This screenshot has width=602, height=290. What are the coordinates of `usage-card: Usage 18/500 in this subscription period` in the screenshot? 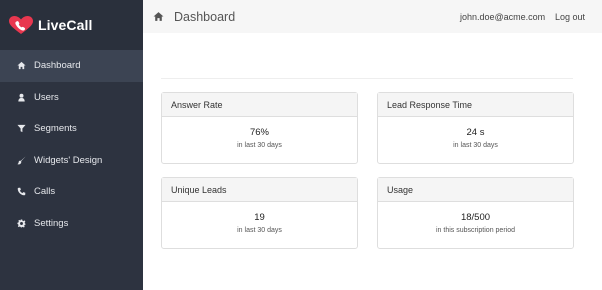 It's located at (475, 213).